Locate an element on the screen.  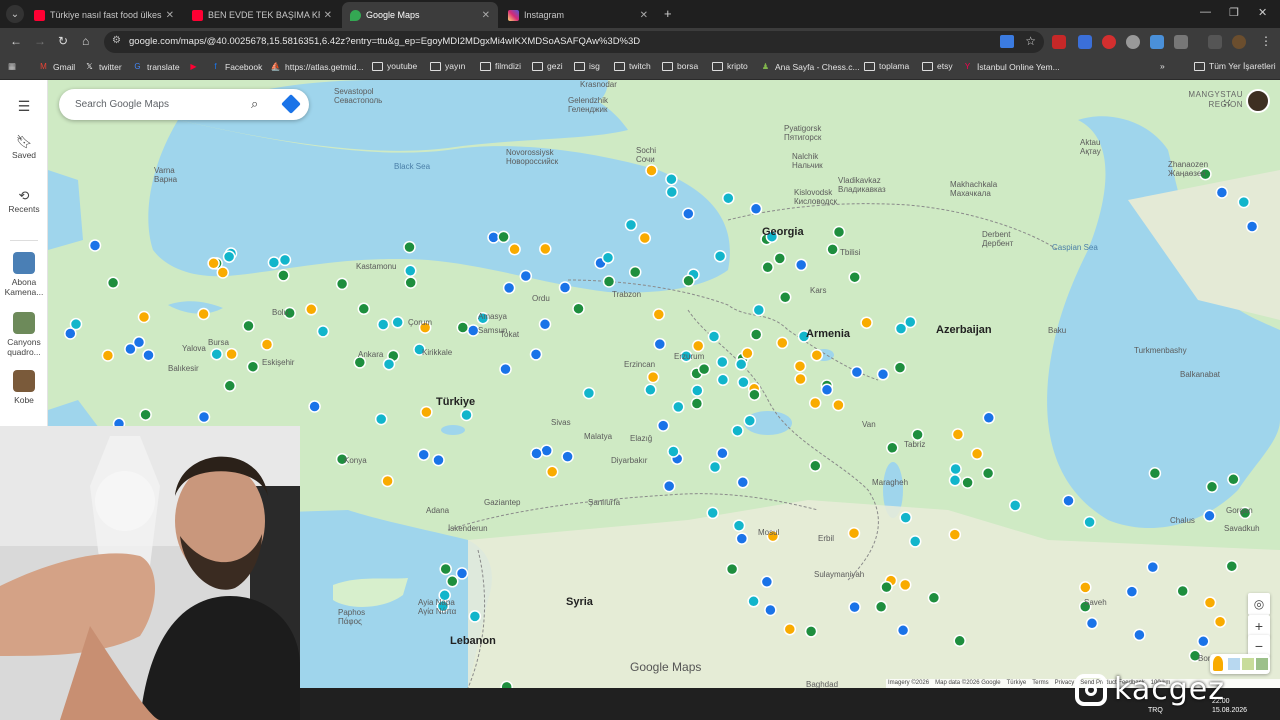
bookmark-item: youtube is located at coordinates (394, 66).